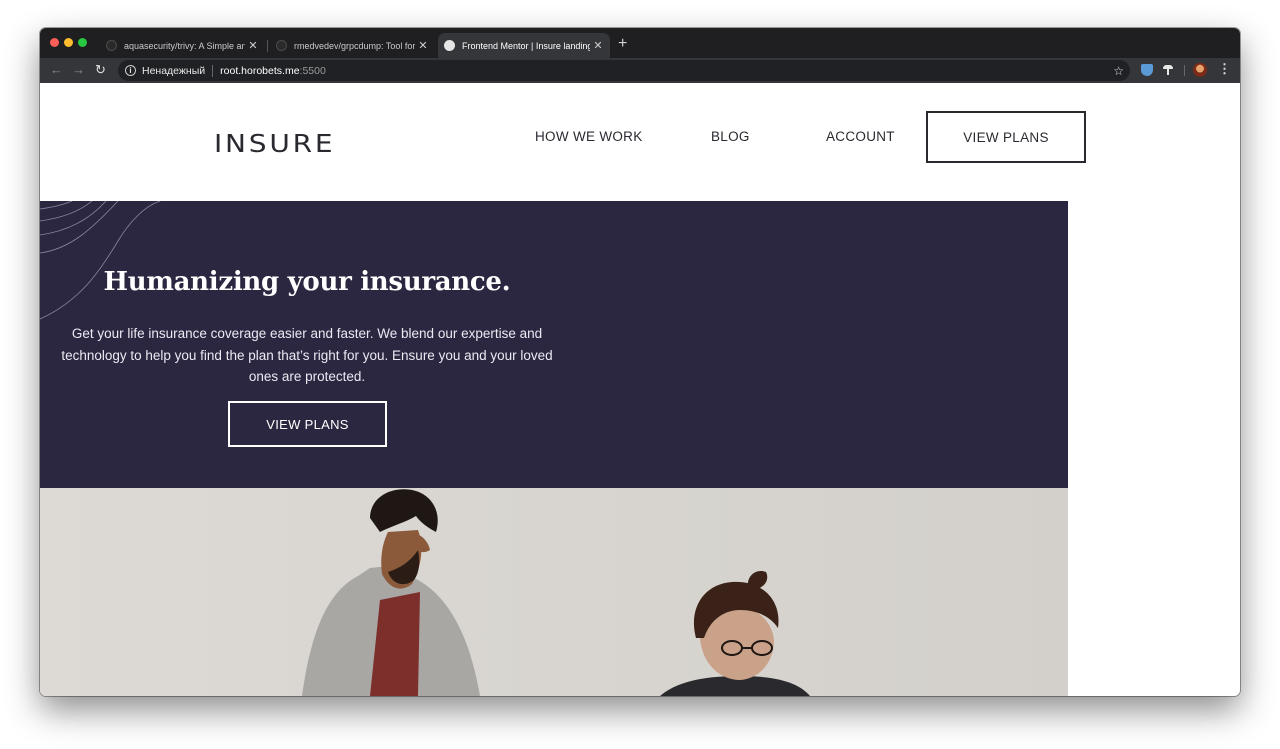 The image size is (1280, 749). What do you see at coordinates (100, 70) in the screenshot?
I see `reload-icon: ↻` at bounding box center [100, 70].